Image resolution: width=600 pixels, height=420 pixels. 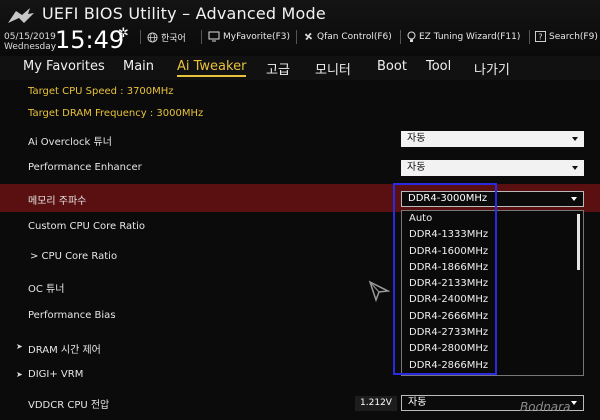 What do you see at coordinates (138, 66) in the screenshot?
I see `tab-main: Main` at bounding box center [138, 66].